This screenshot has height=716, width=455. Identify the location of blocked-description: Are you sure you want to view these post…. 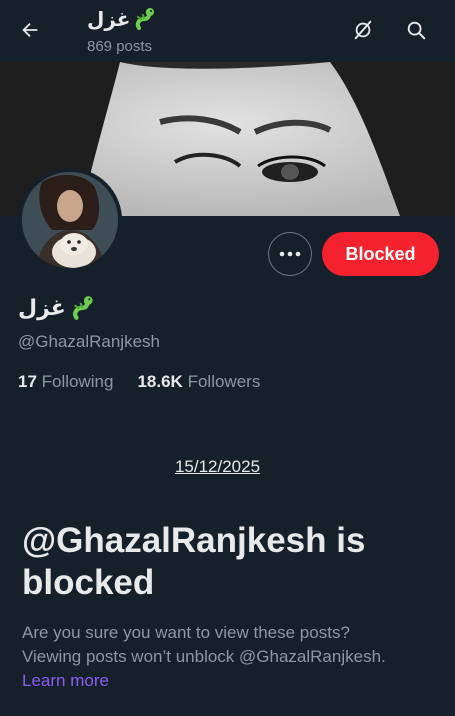
(232, 657).